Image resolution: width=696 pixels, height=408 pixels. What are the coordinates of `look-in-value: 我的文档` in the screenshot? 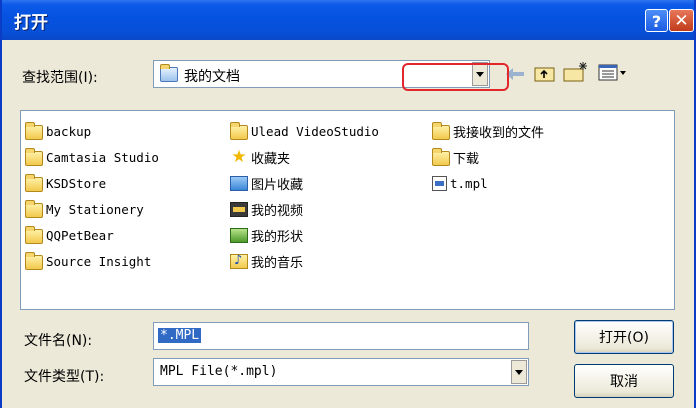 It's located at (212, 77).